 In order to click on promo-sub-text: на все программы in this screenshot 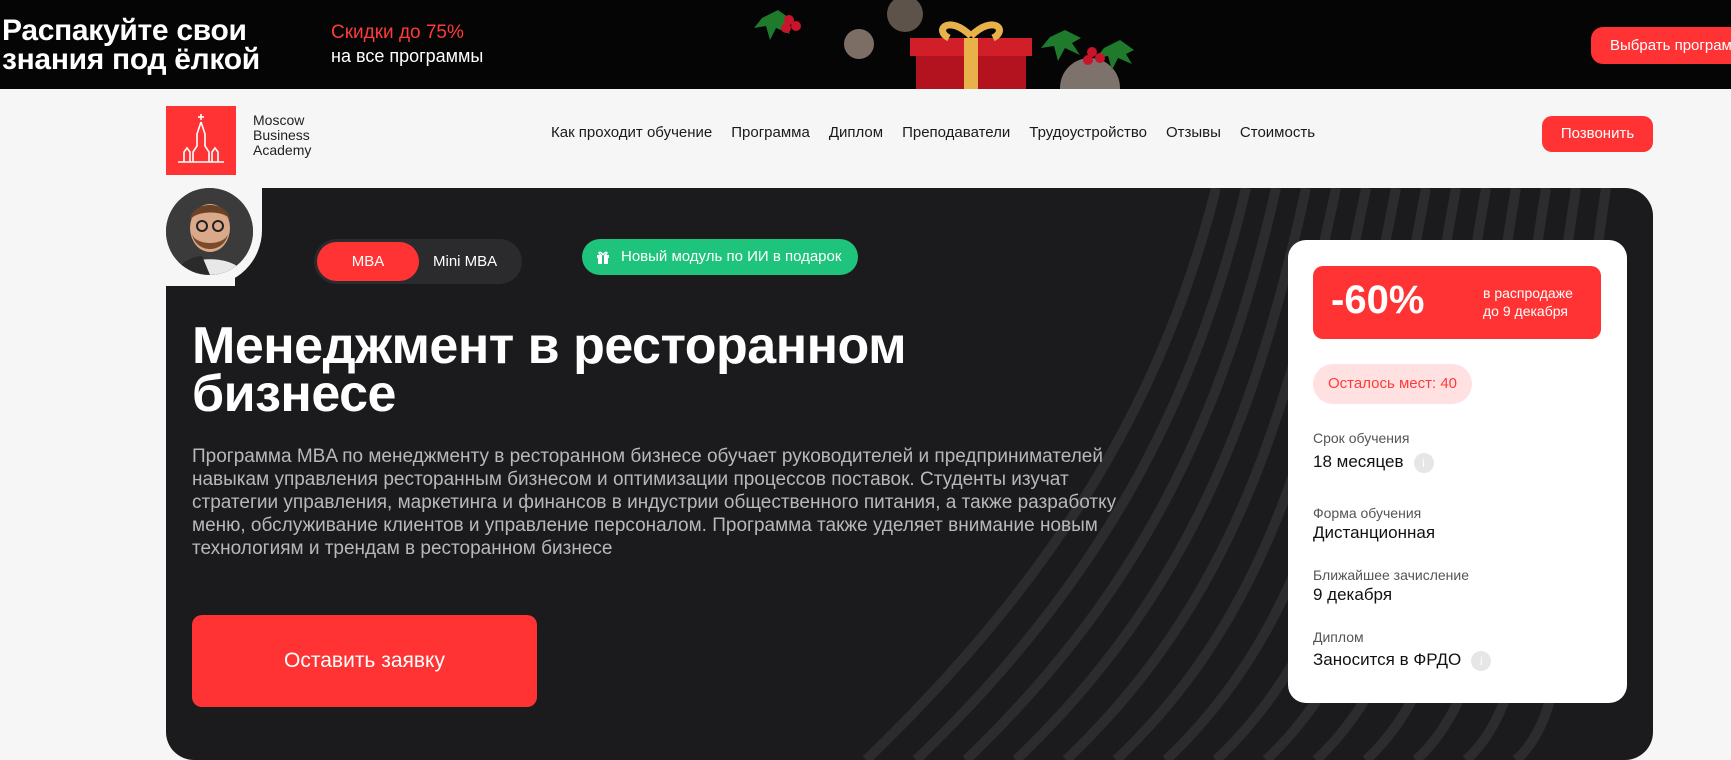, I will do `click(407, 56)`.